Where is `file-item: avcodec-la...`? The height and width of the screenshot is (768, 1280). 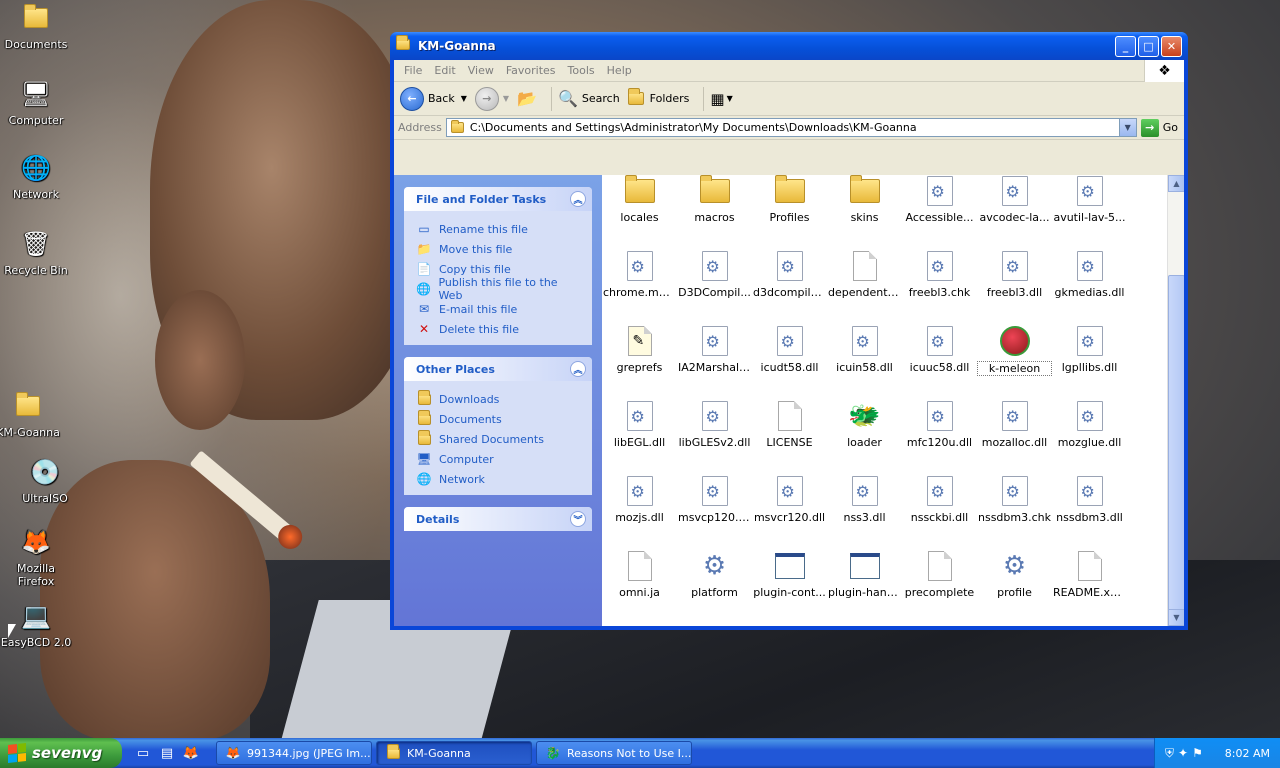
file-item: avcodec-la... is located at coordinates (1014, 202).